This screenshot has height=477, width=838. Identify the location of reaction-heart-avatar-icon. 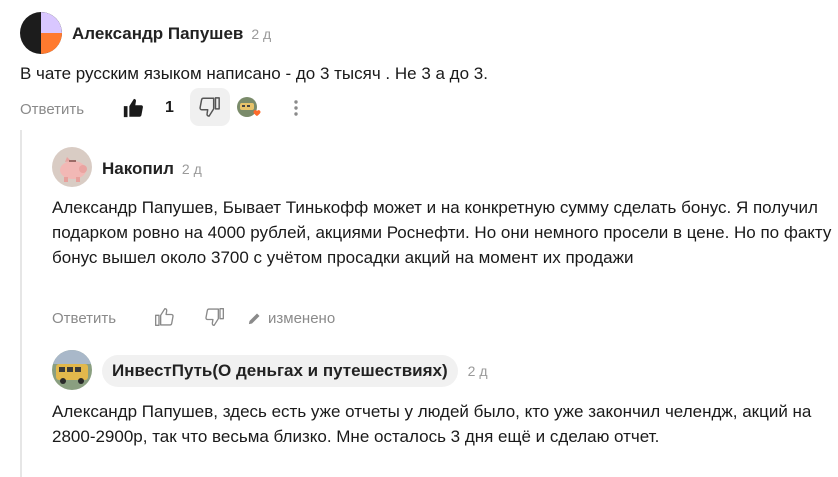
(249, 107).